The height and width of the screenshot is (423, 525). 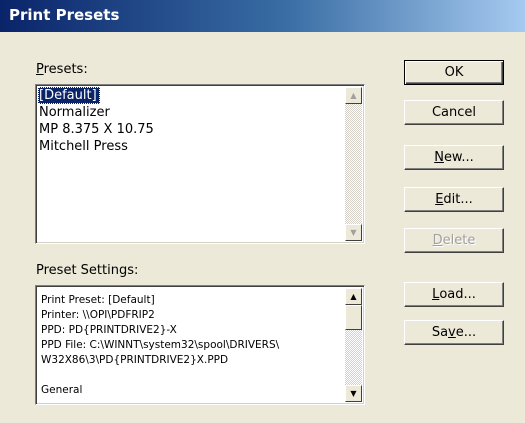 I want to click on preset-list-item: [Default], so click(x=69, y=95).